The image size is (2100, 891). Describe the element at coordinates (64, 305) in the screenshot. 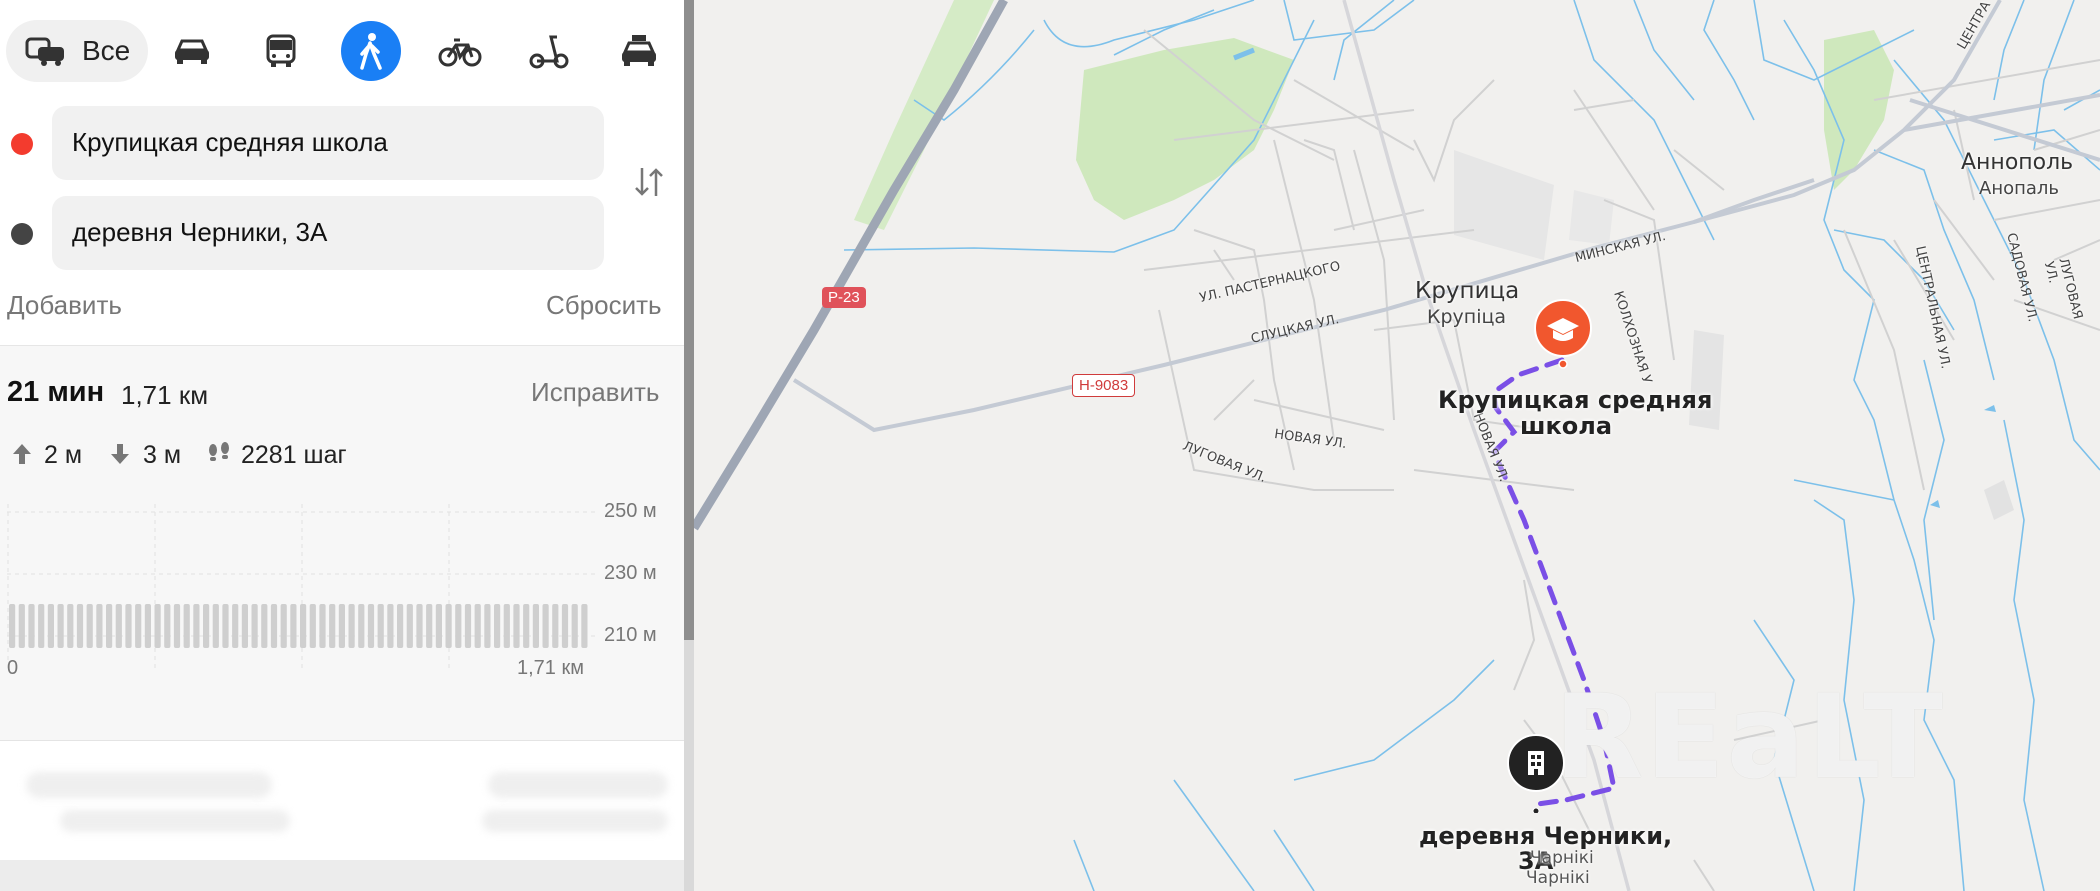

I see `add-point-link: Добавить` at that location.